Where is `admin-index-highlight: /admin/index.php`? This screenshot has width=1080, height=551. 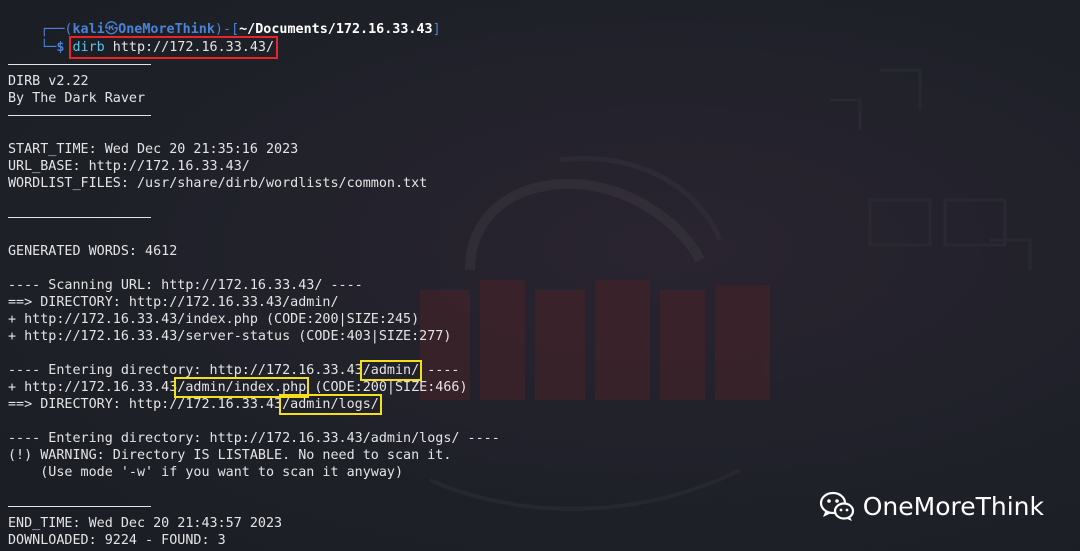 admin-index-highlight: /admin/index.php is located at coordinates (242, 387).